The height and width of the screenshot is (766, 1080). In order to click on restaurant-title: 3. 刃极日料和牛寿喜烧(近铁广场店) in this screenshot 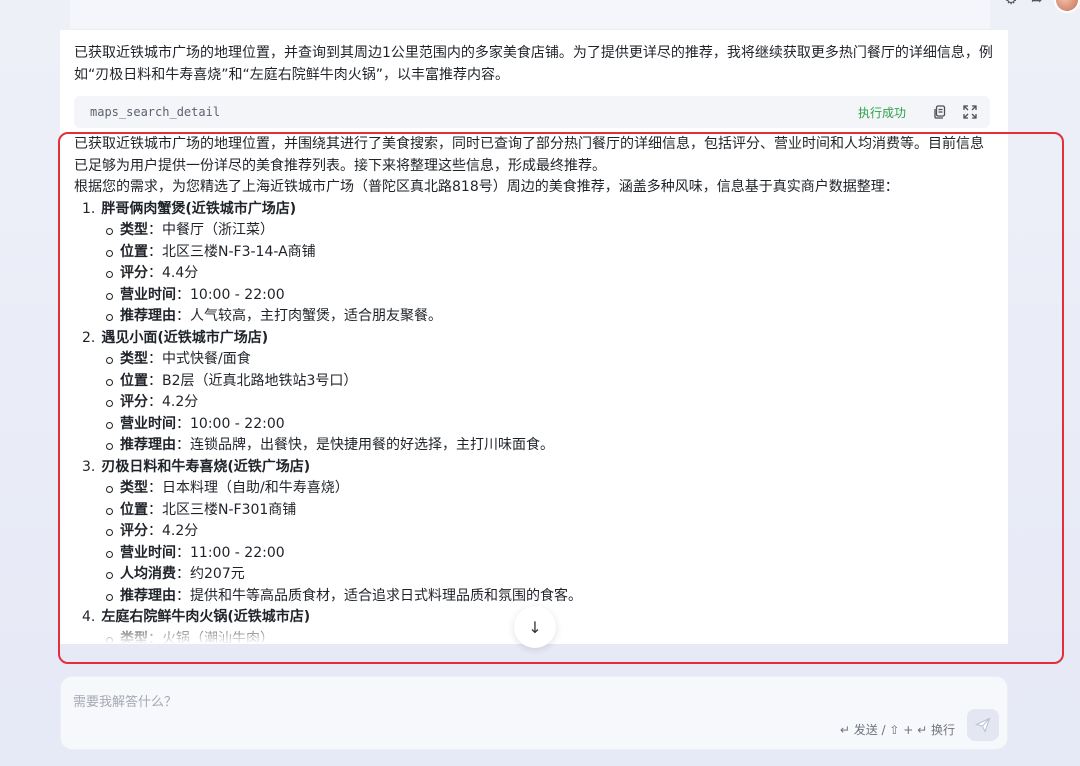, I will do `click(534, 468)`.